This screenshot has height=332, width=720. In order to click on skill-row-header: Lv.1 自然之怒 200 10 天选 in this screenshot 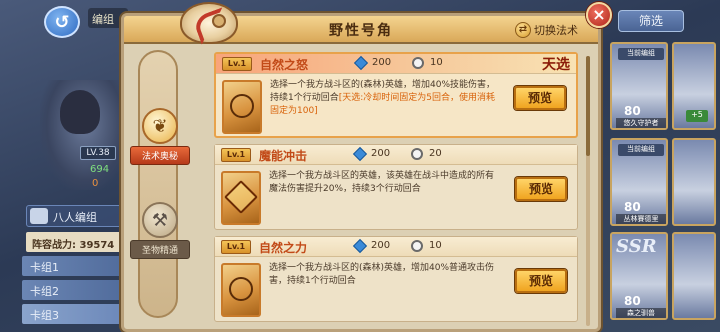, I will do `click(396, 64)`.